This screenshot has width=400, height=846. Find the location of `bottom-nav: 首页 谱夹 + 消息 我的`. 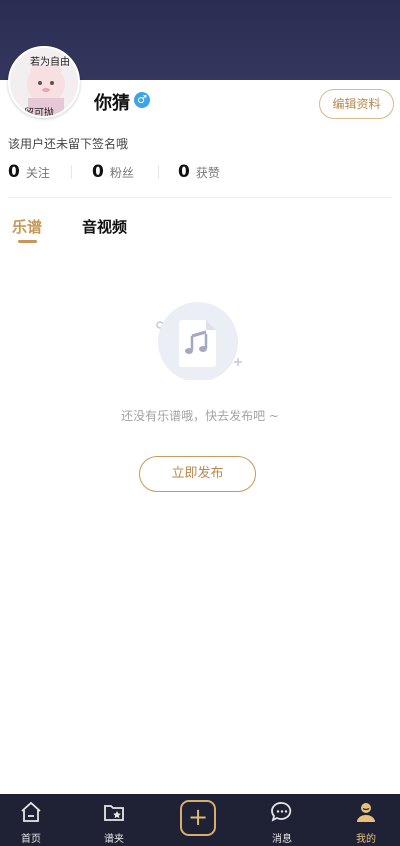

bottom-nav: 首页 谱夹 + 消息 我的 is located at coordinates (200, 820).